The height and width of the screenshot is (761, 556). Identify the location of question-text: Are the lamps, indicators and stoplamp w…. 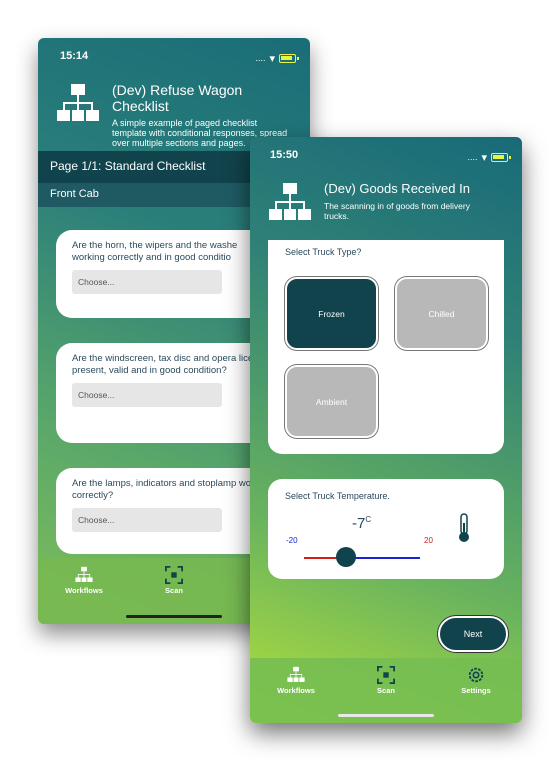
(172, 489).